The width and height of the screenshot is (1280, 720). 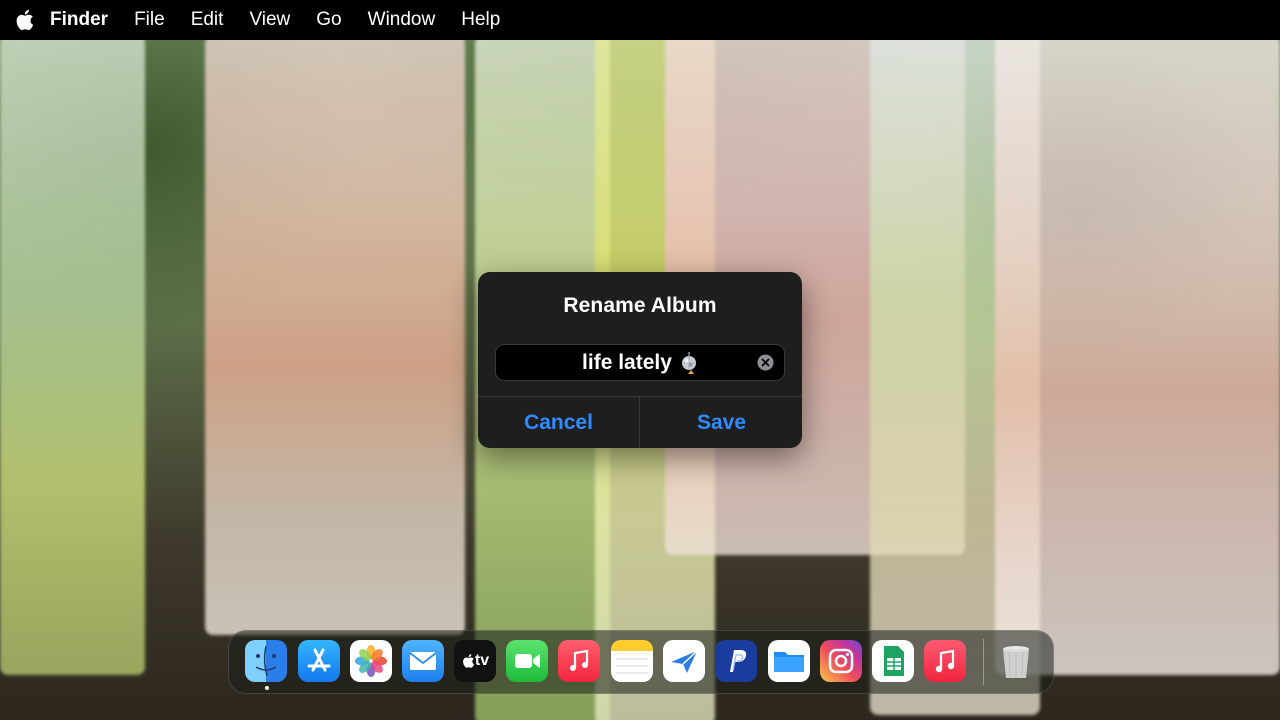 I want to click on itunes-store-icon, so click(x=945, y=661).